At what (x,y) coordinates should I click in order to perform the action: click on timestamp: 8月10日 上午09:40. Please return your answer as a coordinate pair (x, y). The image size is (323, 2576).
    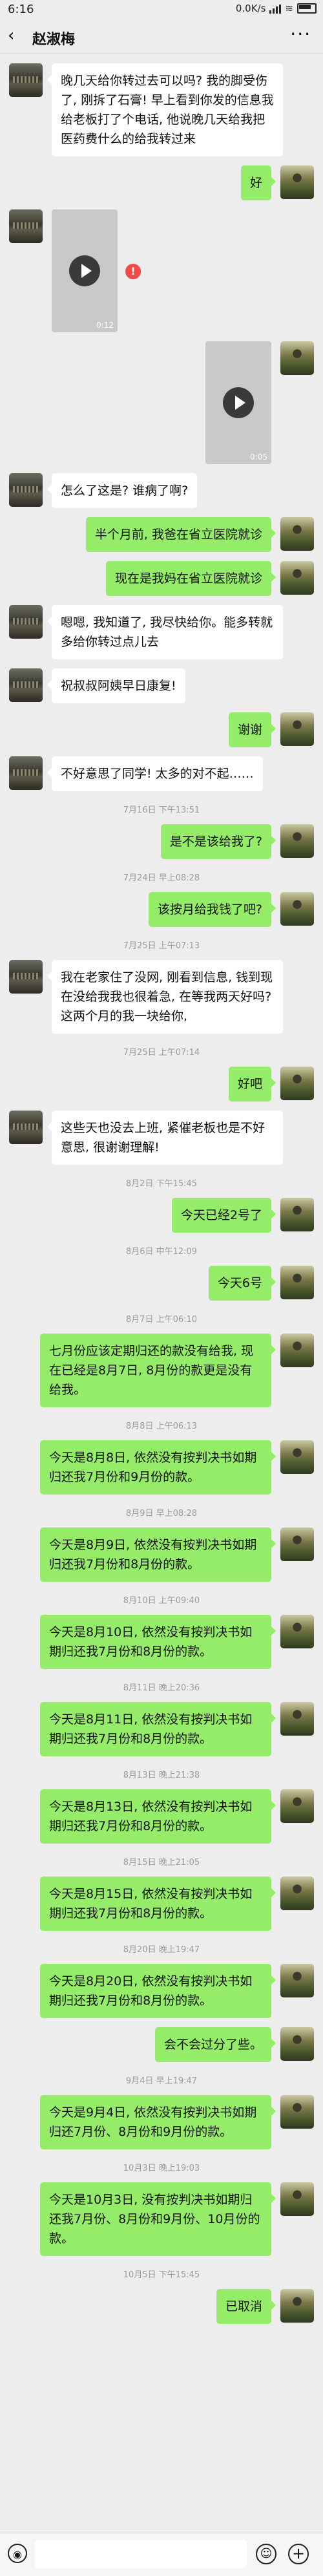
    Looking at the image, I should click on (162, 1601).